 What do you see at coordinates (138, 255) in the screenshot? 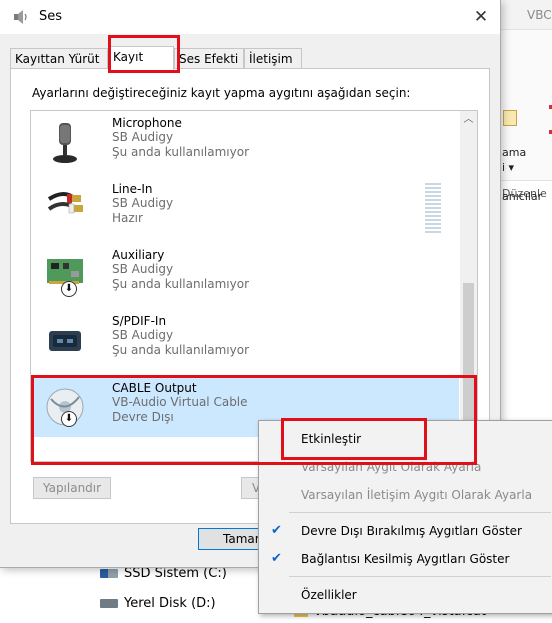
I see `device-name: Auxiliary` at bounding box center [138, 255].